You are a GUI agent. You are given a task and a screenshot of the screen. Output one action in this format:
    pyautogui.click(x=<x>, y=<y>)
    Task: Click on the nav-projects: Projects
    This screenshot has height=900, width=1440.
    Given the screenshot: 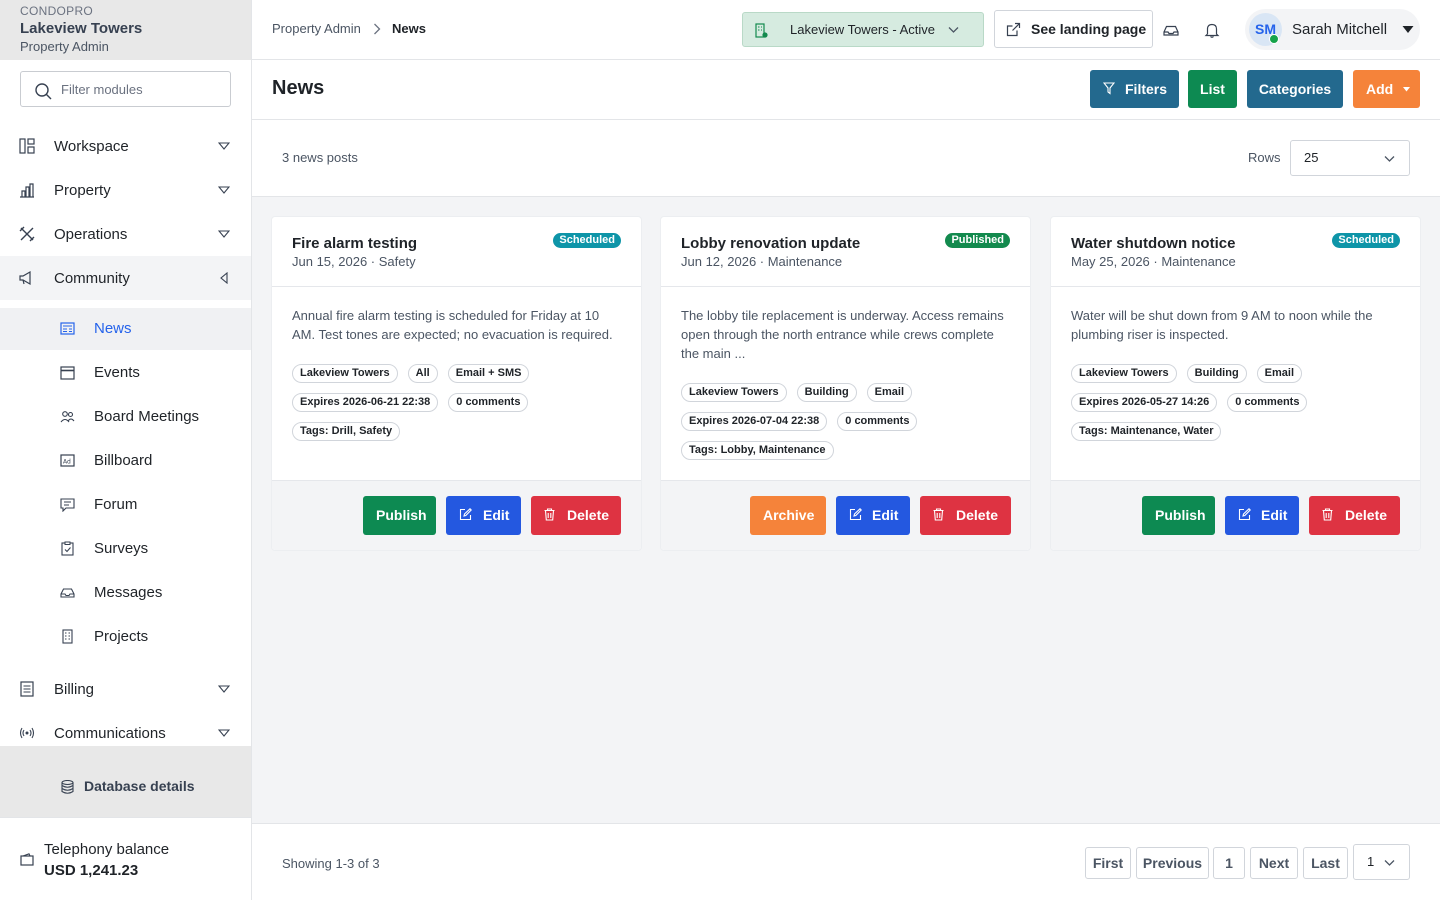 What is the action you would take?
    pyautogui.click(x=125, y=637)
    